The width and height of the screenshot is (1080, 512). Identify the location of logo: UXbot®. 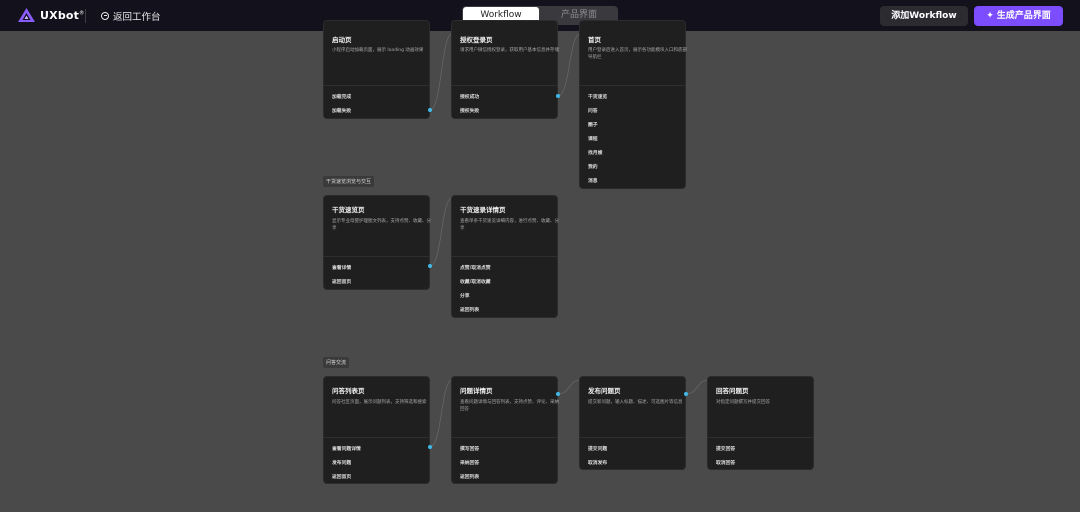
(51, 15).